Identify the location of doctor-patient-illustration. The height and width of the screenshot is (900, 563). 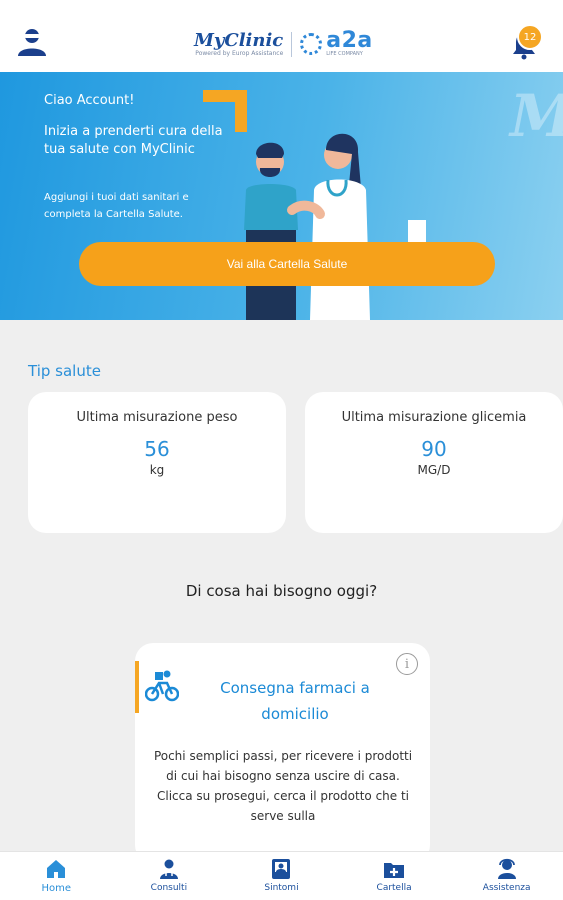
(335, 226).